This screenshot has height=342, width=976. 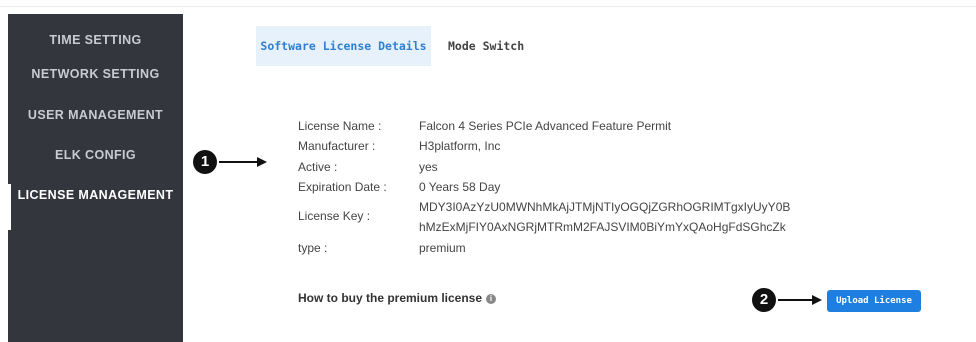 What do you see at coordinates (460, 187) in the screenshot?
I see `expiration-date-value: 0 Years 58 Day` at bounding box center [460, 187].